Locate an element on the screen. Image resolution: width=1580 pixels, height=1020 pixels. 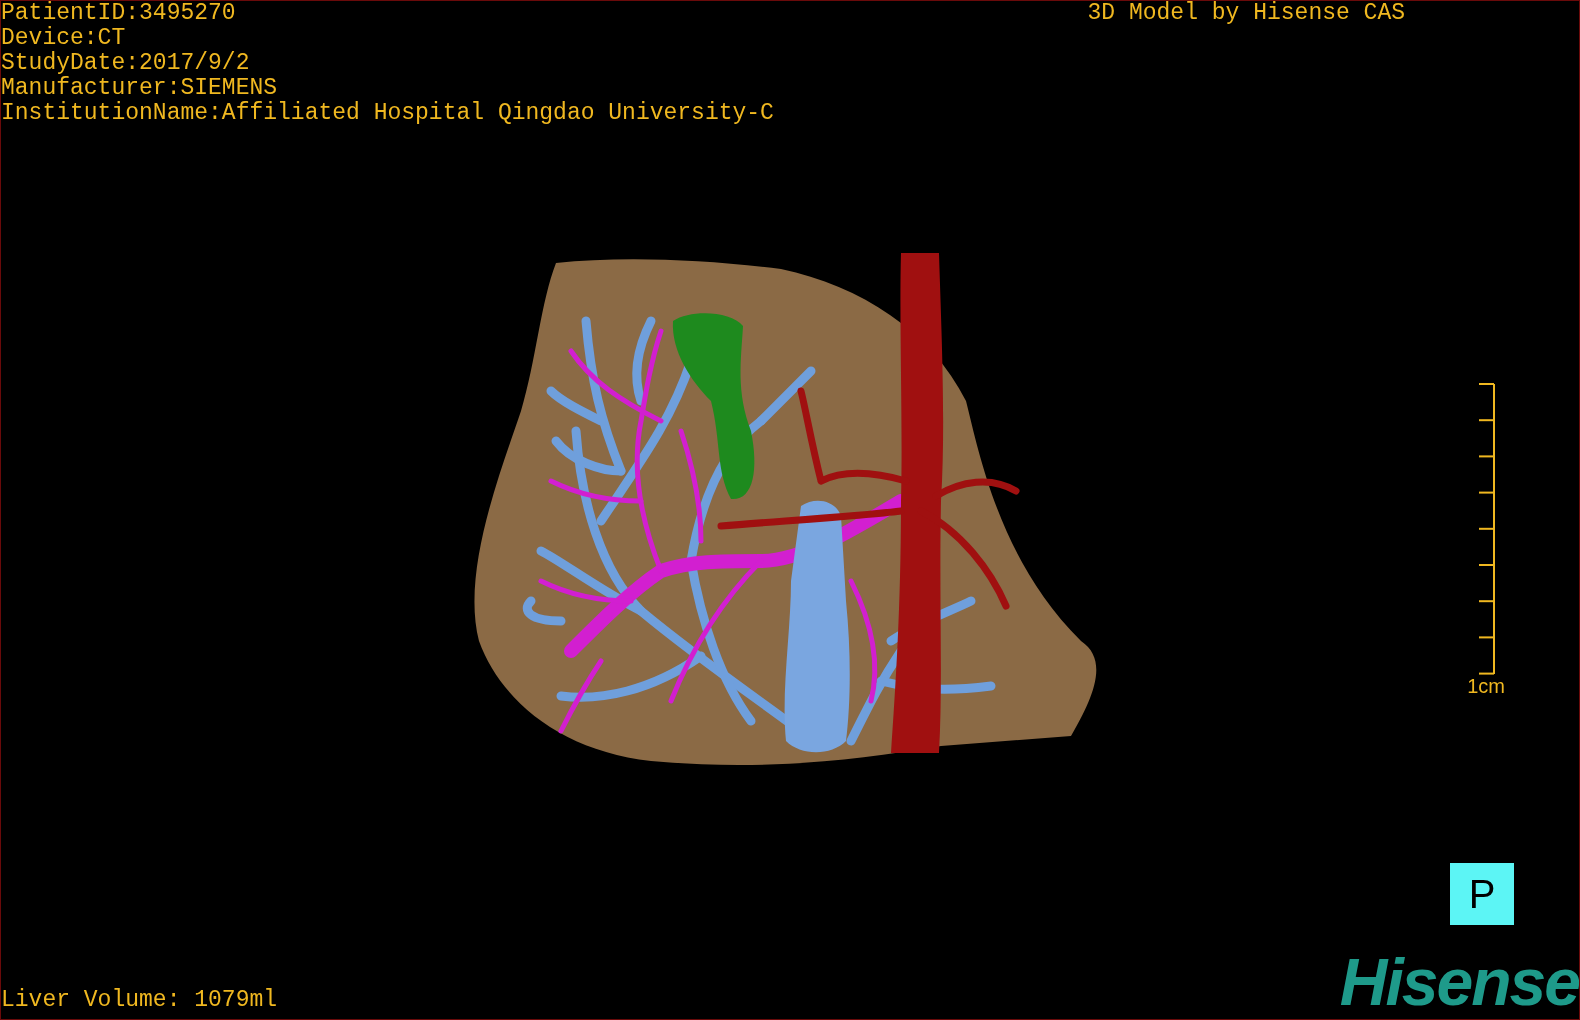
liver-volume-text: Liver Volume: 1079ml is located at coordinates (139, 1000).